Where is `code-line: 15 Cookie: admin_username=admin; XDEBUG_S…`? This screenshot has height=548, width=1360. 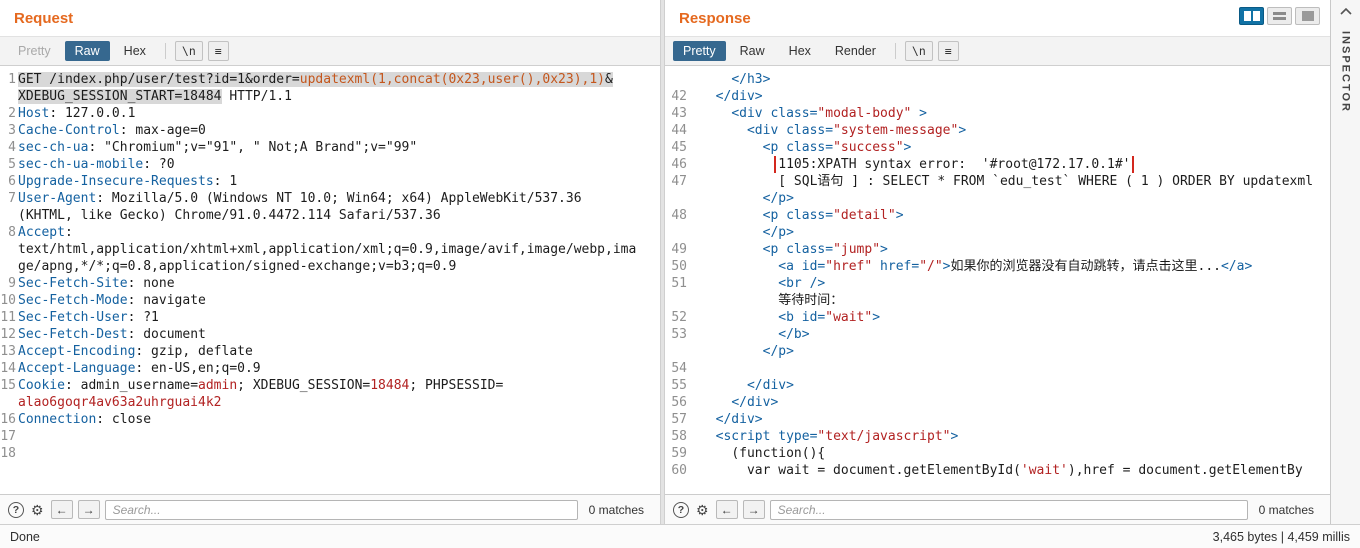 code-line: 15 Cookie: admin_username=admin; XDEBUG_S… is located at coordinates (330, 385).